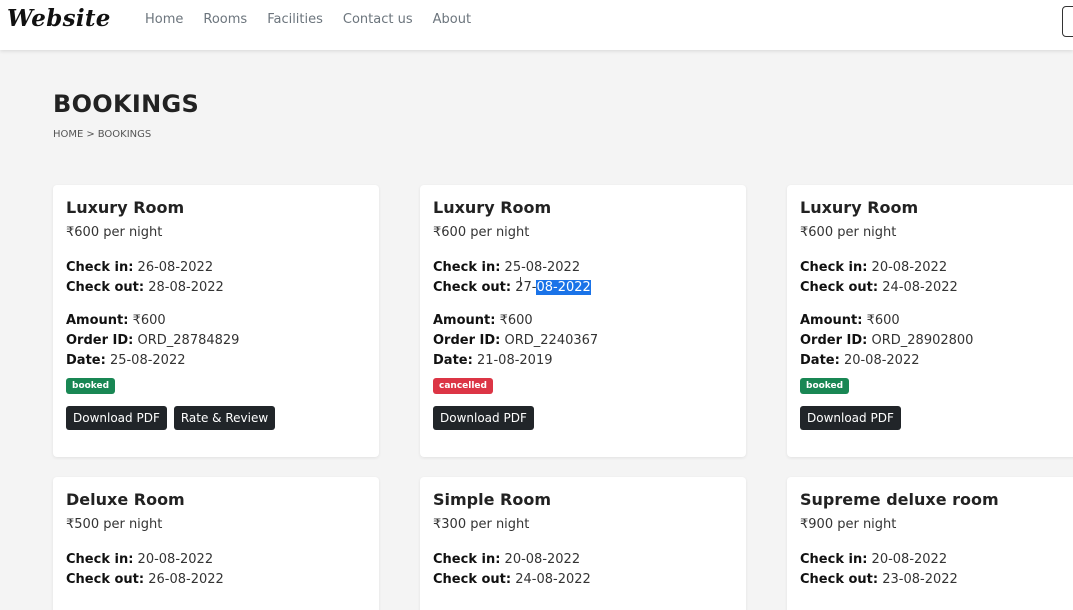  What do you see at coordinates (153, 340) in the screenshot?
I see `order-id: Order ID: ORD_28784829` at bounding box center [153, 340].